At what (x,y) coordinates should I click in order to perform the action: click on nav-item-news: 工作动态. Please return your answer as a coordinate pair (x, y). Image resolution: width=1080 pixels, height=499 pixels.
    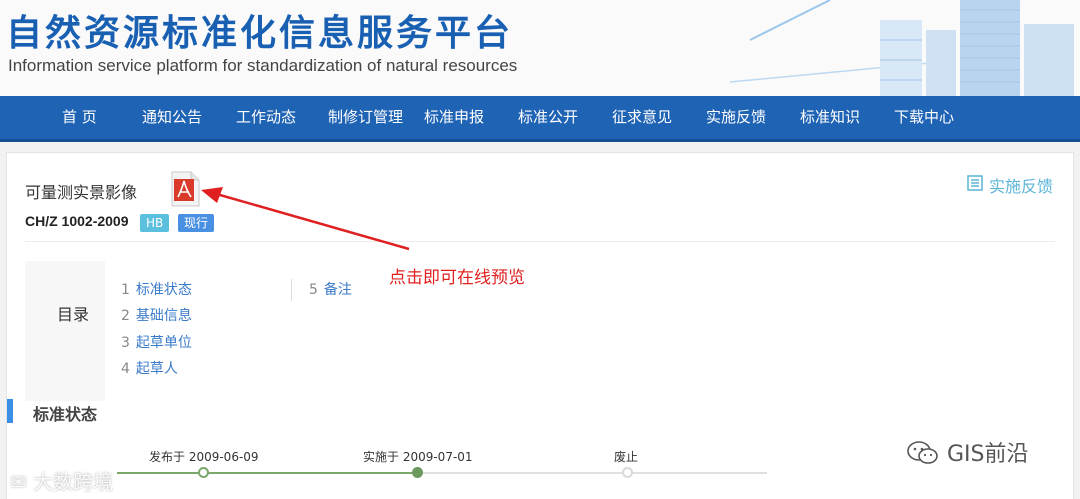
    Looking at the image, I should click on (266, 117).